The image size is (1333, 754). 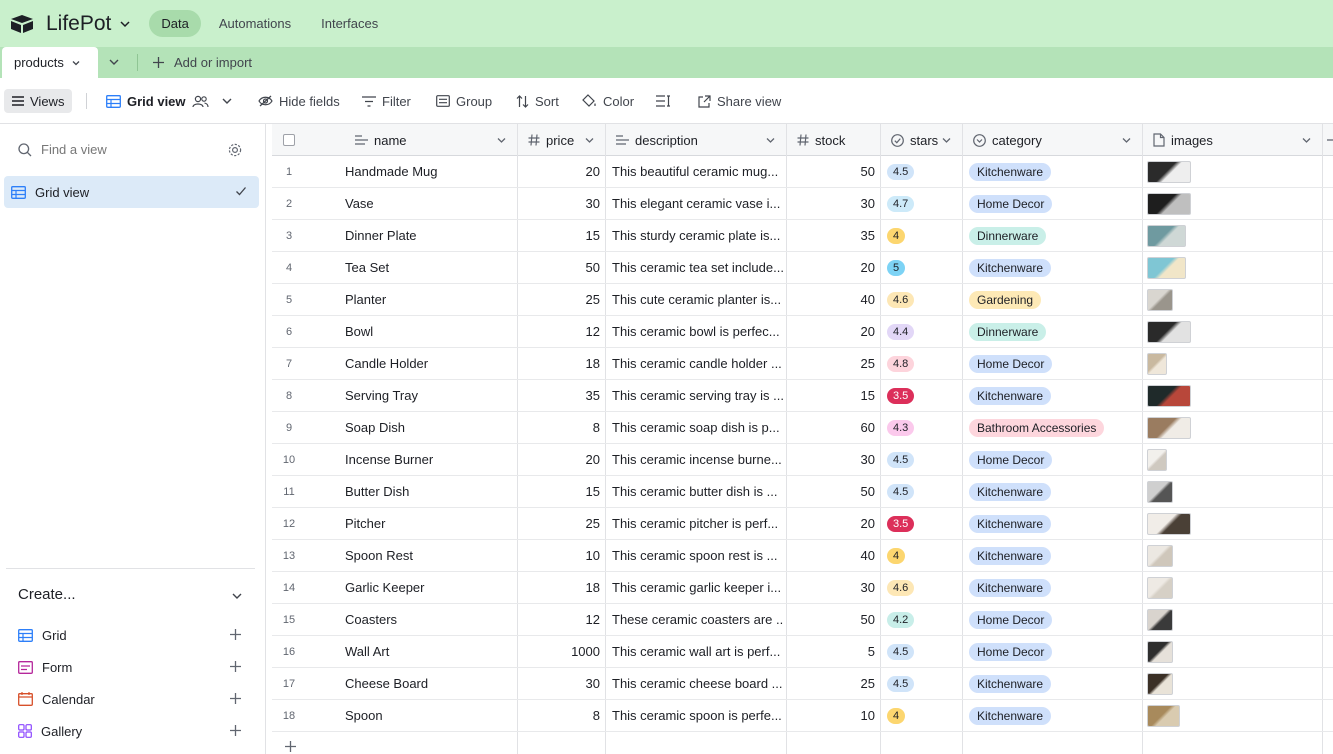 What do you see at coordinates (202, 62) in the screenshot?
I see `add-or-import-button: Add or import` at bounding box center [202, 62].